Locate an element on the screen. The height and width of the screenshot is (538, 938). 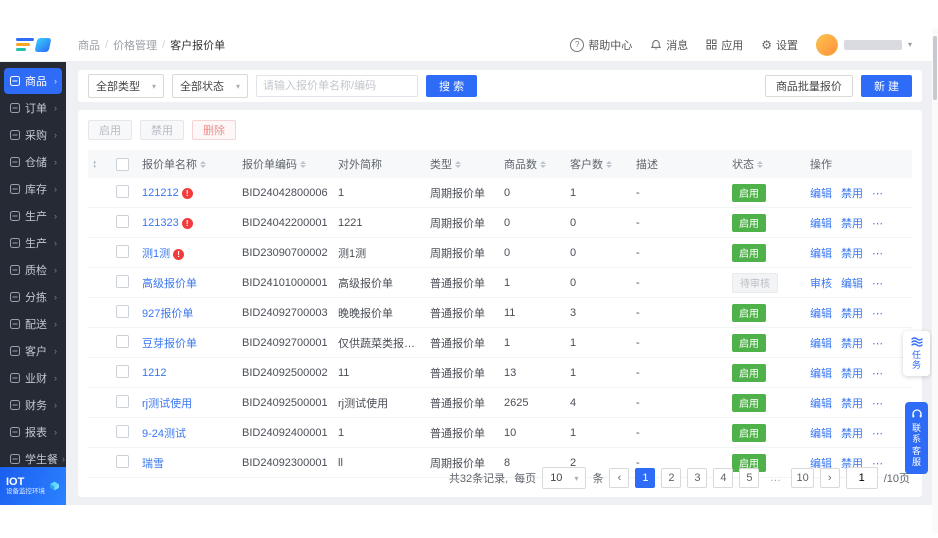
disable-button: 禁用 is located at coordinates (162, 130).